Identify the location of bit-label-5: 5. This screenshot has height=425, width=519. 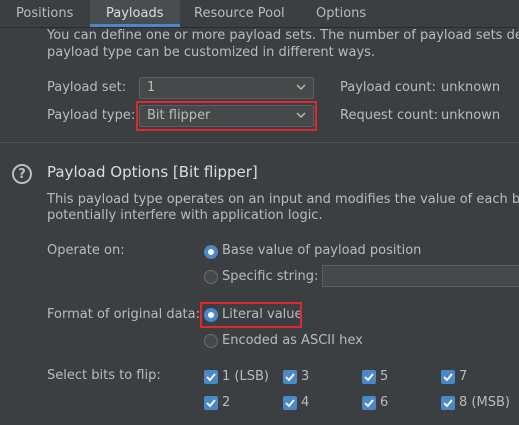
(384, 376).